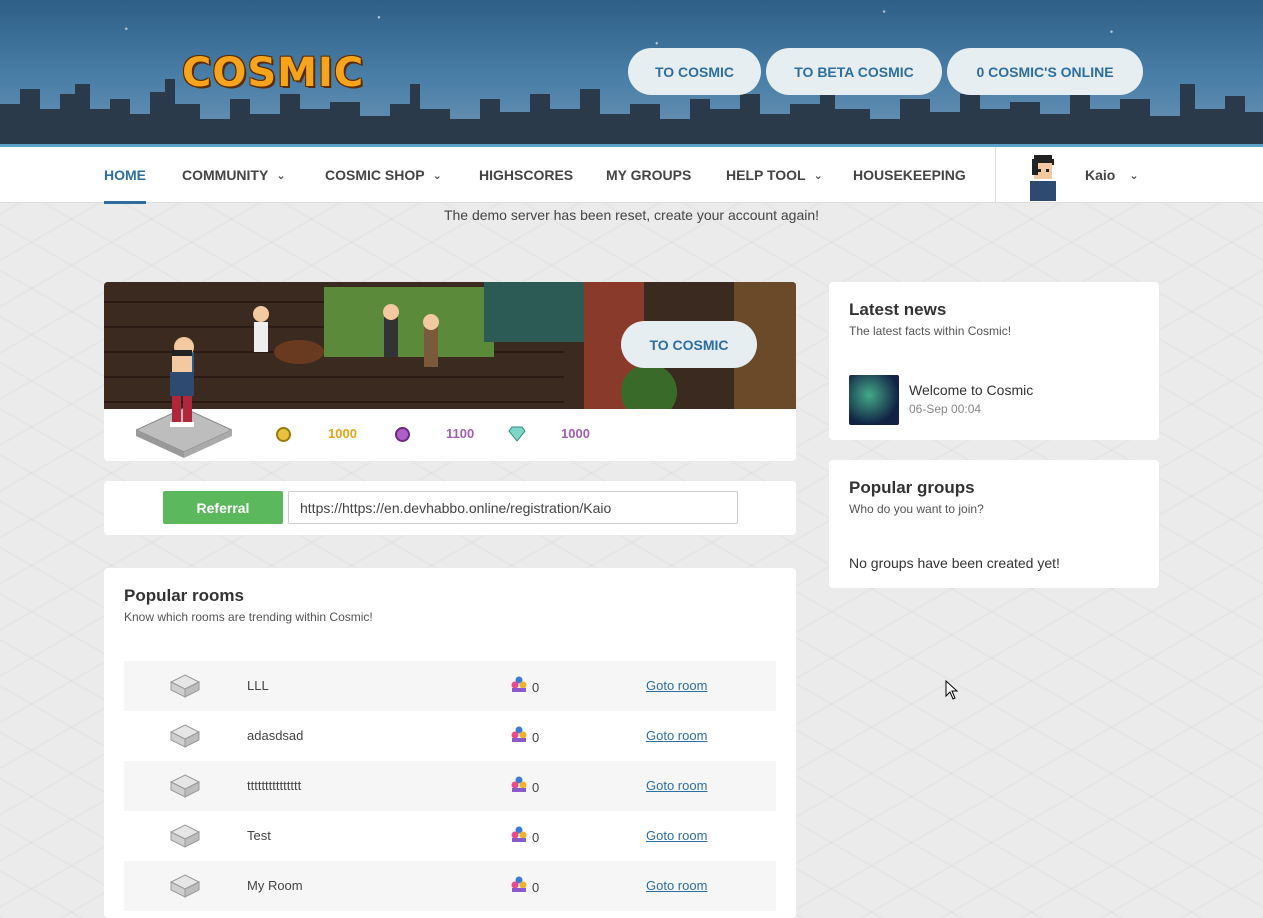 The height and width of the screenshot is (918, 1263). I want to click on banner-to-cosmic-button: TO COSMIC, so click(689, 344).